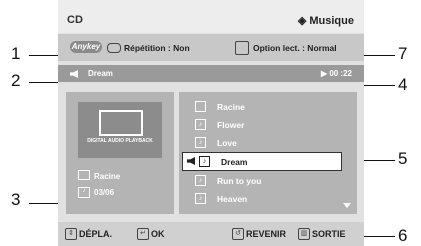 This screenshot has height=246, width=421. What do you see at coordinates (268, 106) in the screenshot?
I see `list-item-racine: Racine` at bounding box center [268, 106].